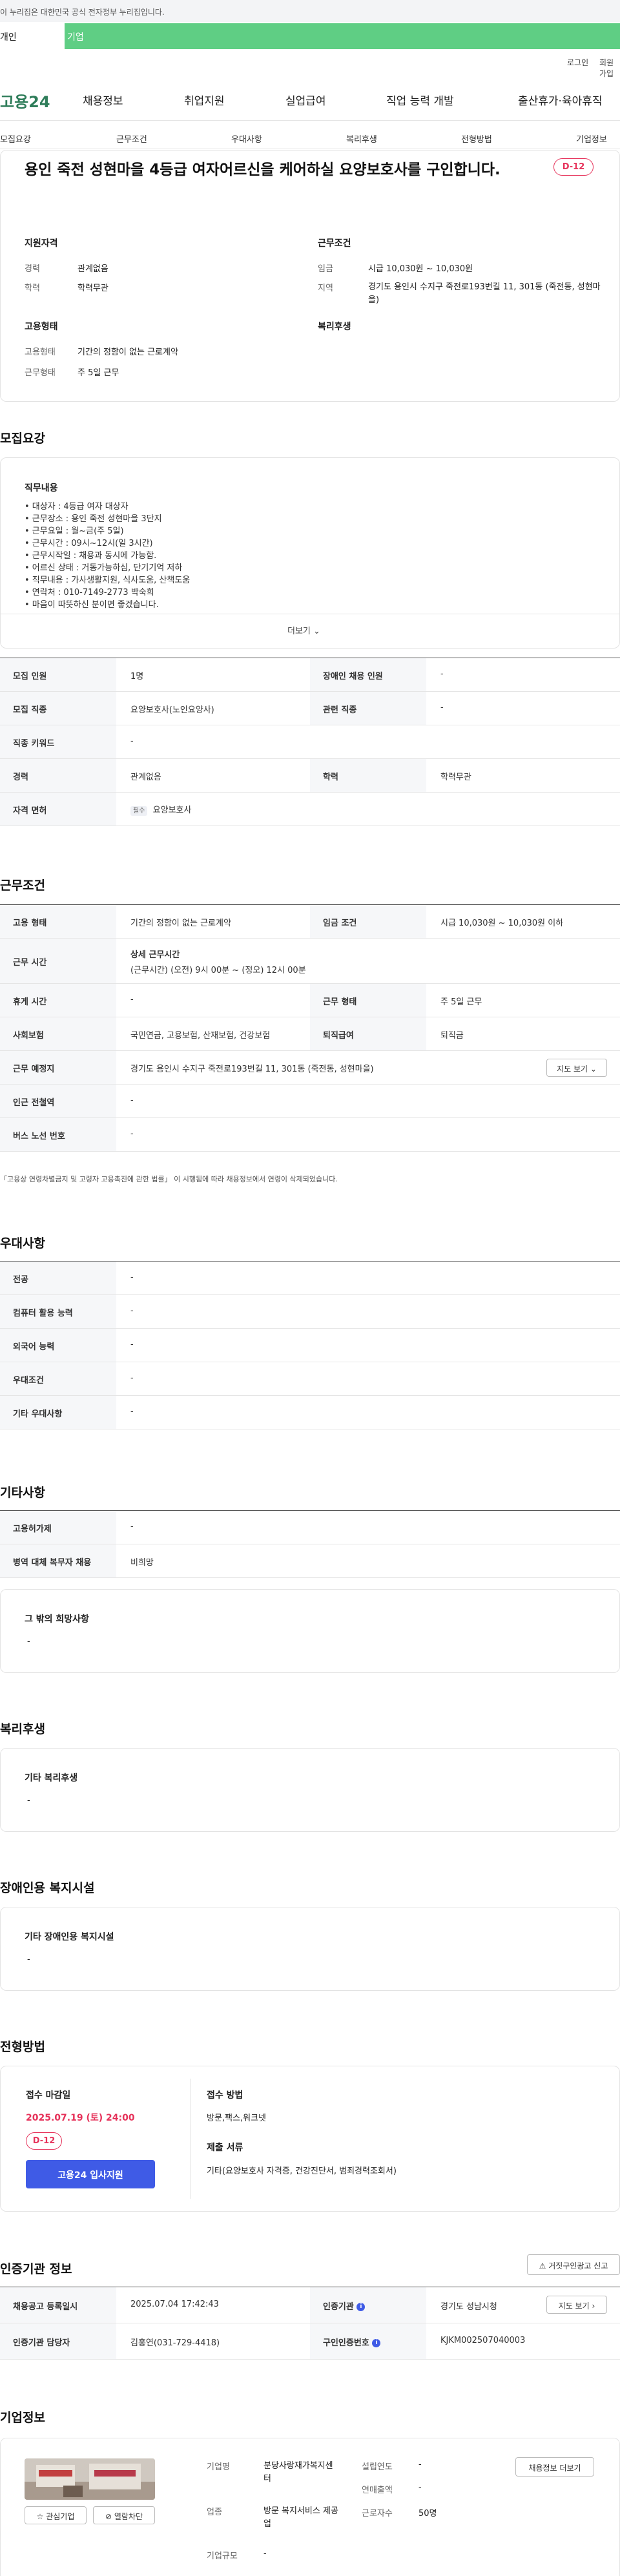  I want to click on td: 기간의 정함이 없는 근로계약, so click(181, 923).